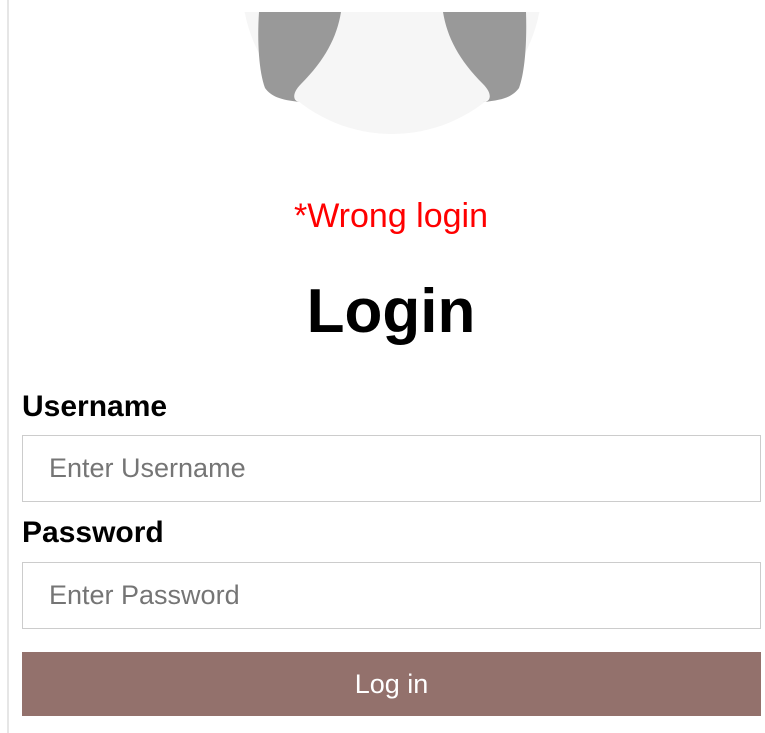  What do you see at coordinates (391, 468) in the screenshot?
I see `username-input` at bounding box center [391, 468].